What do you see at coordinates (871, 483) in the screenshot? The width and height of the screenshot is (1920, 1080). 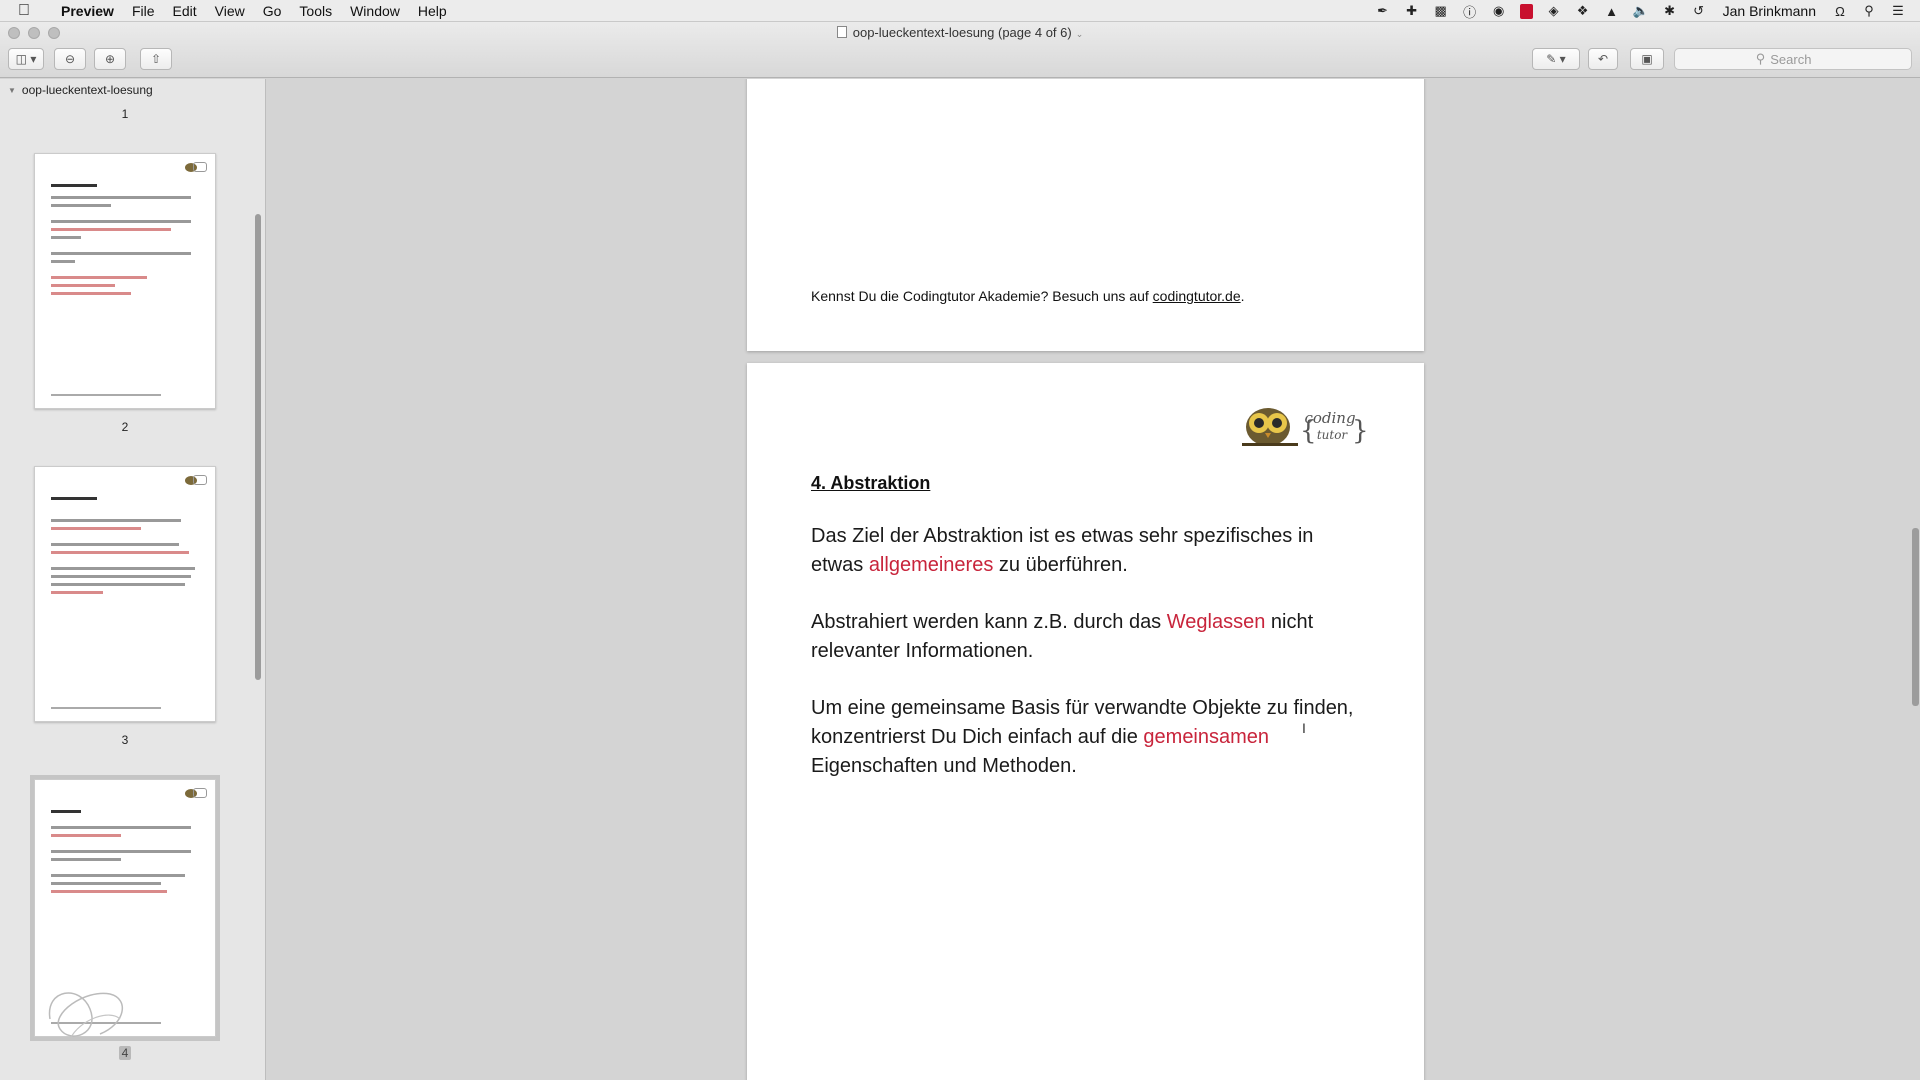 I see `section-heading: 4. Abstraktion` at bounding box center [871, 483].